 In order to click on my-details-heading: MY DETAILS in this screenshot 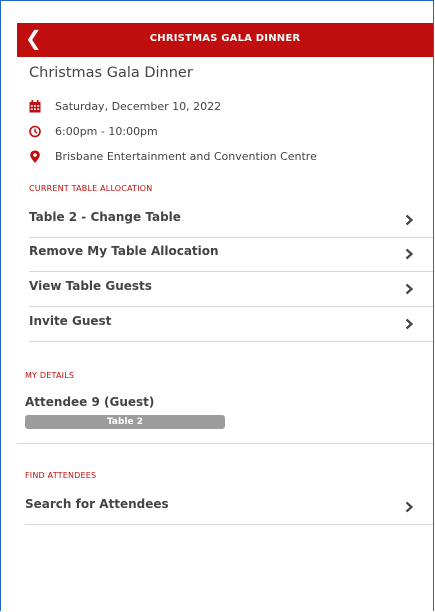, I will do `click(50, 375)`.